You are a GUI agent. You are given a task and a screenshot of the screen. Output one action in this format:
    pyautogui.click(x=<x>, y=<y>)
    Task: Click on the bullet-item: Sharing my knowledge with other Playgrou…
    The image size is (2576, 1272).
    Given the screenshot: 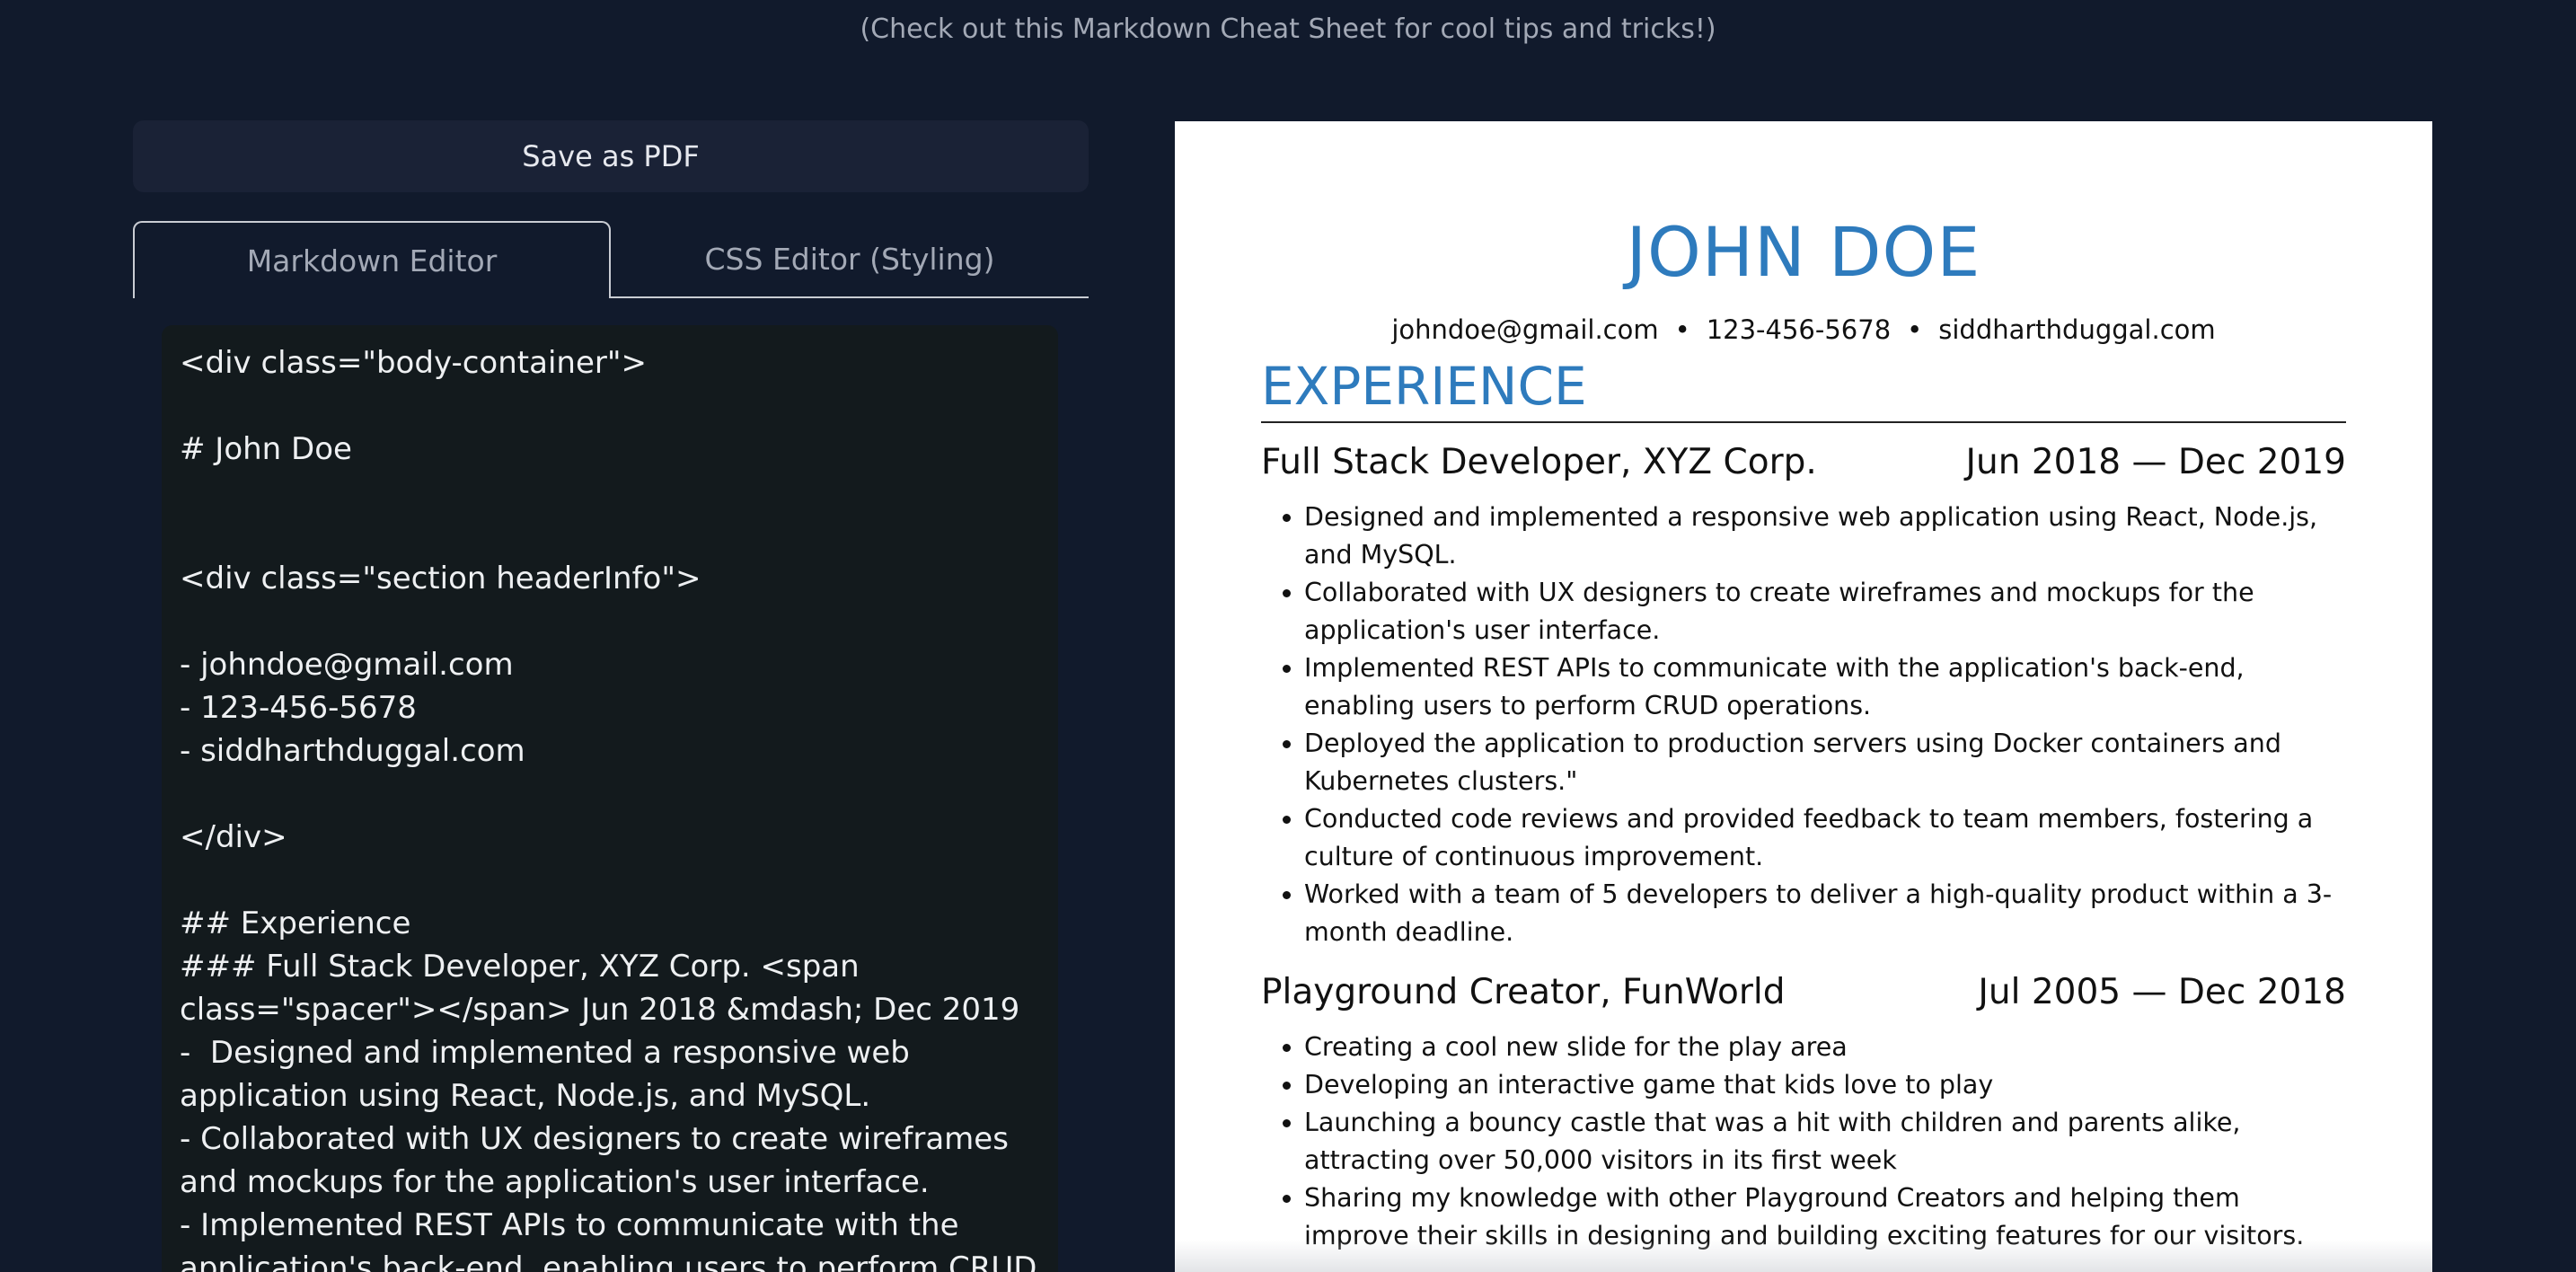 What is the action you would take?
    pyautogui.click(x=1825, y=1217)
    